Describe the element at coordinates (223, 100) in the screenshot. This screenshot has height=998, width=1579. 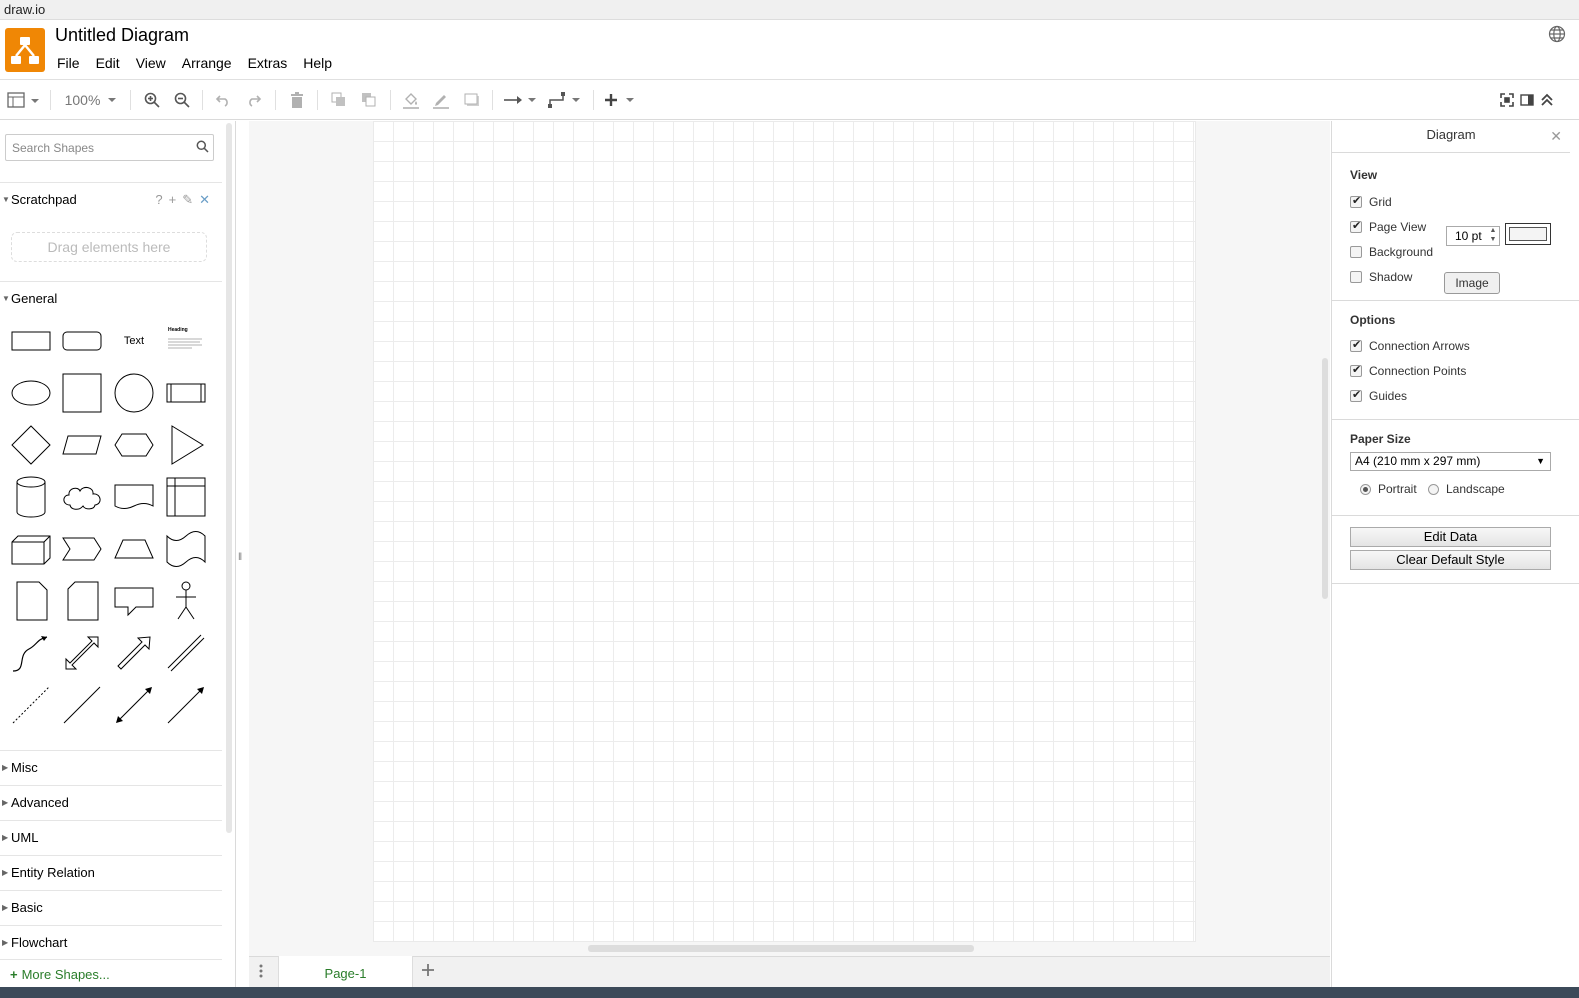
I see `undo-icon` at that location.